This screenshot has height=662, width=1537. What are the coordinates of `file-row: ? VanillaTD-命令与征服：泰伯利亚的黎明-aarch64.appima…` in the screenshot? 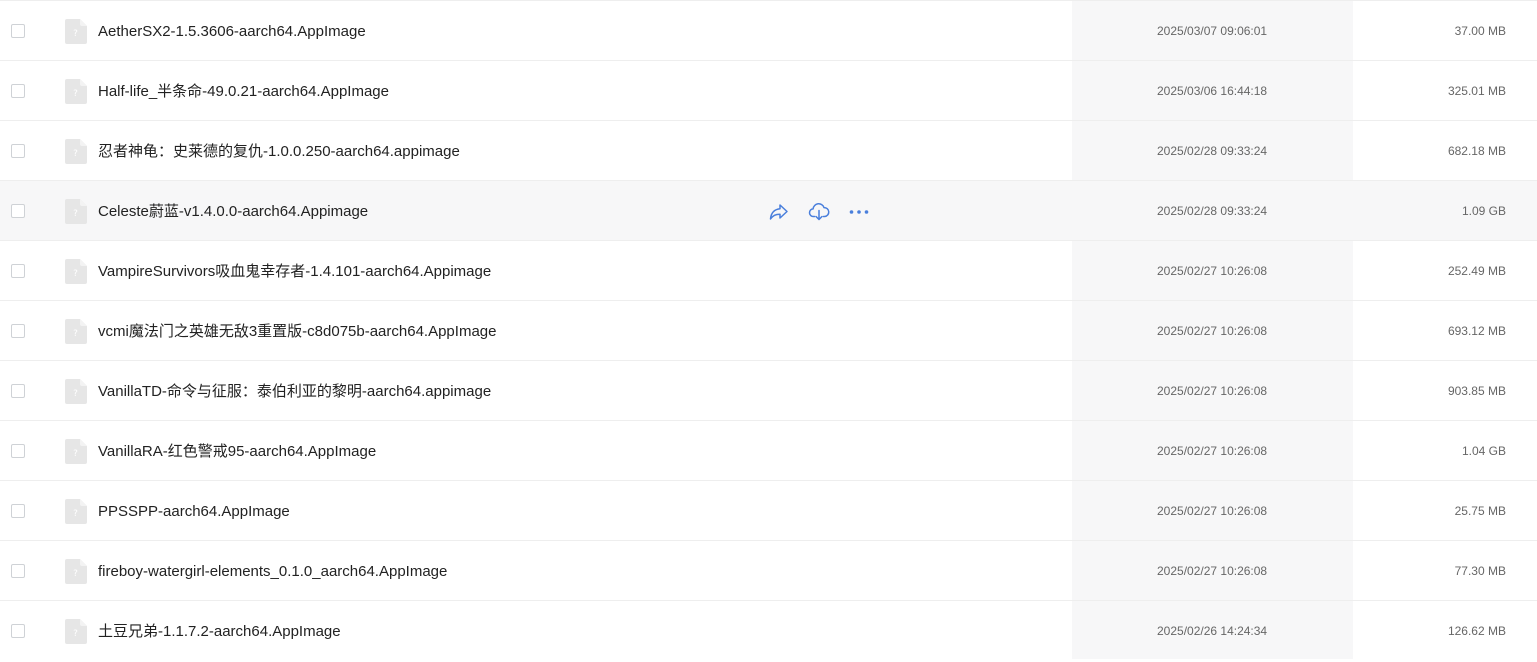 It's located at (768, 390).